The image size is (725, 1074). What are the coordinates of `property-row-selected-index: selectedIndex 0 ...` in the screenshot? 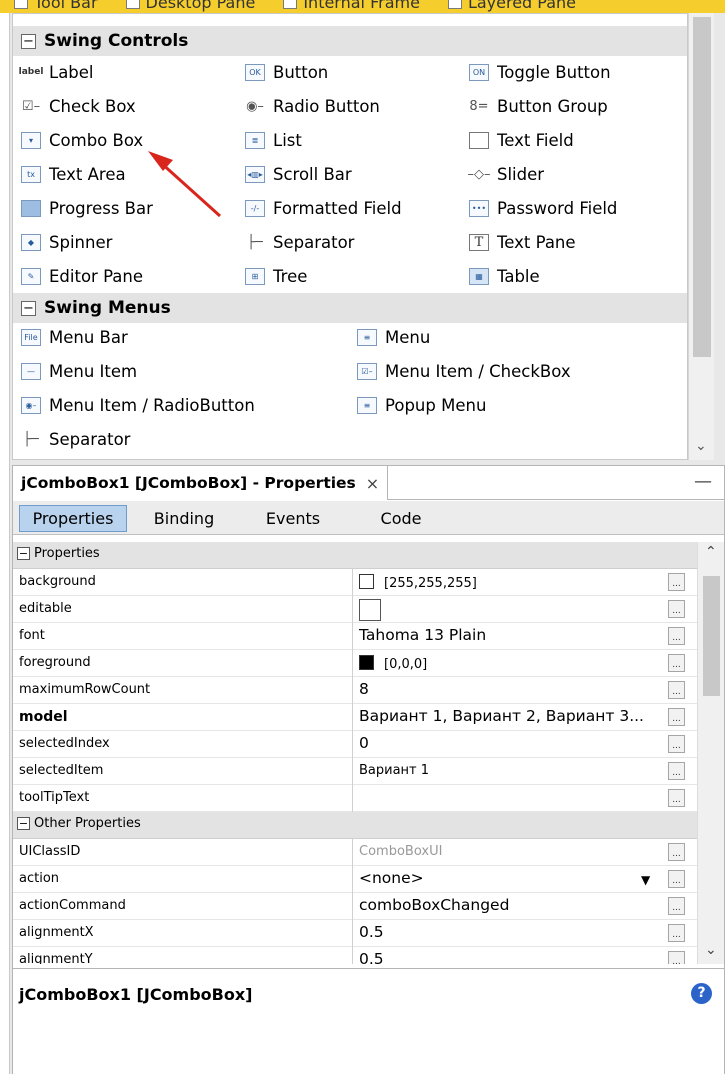 It's located at (355, 744).